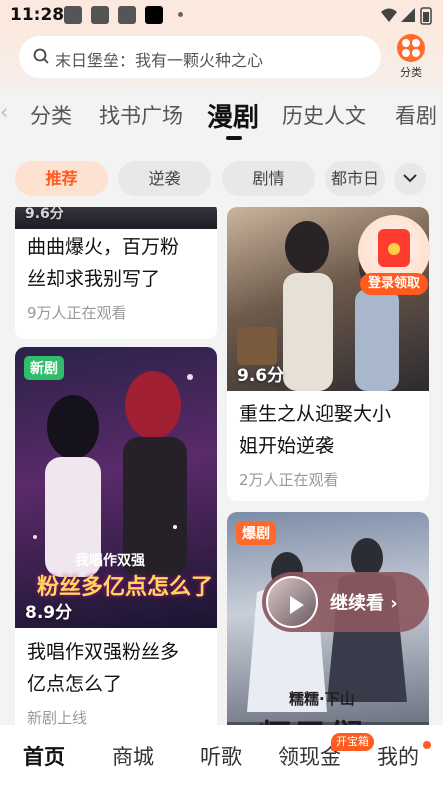 Image resolution: width=443 pixels, height=787 pixels. I want to click on drama-card: 9.6分 曲曲爆火，百万粉 丝却求我别写了 9万人正在观看, so click(116, 273).